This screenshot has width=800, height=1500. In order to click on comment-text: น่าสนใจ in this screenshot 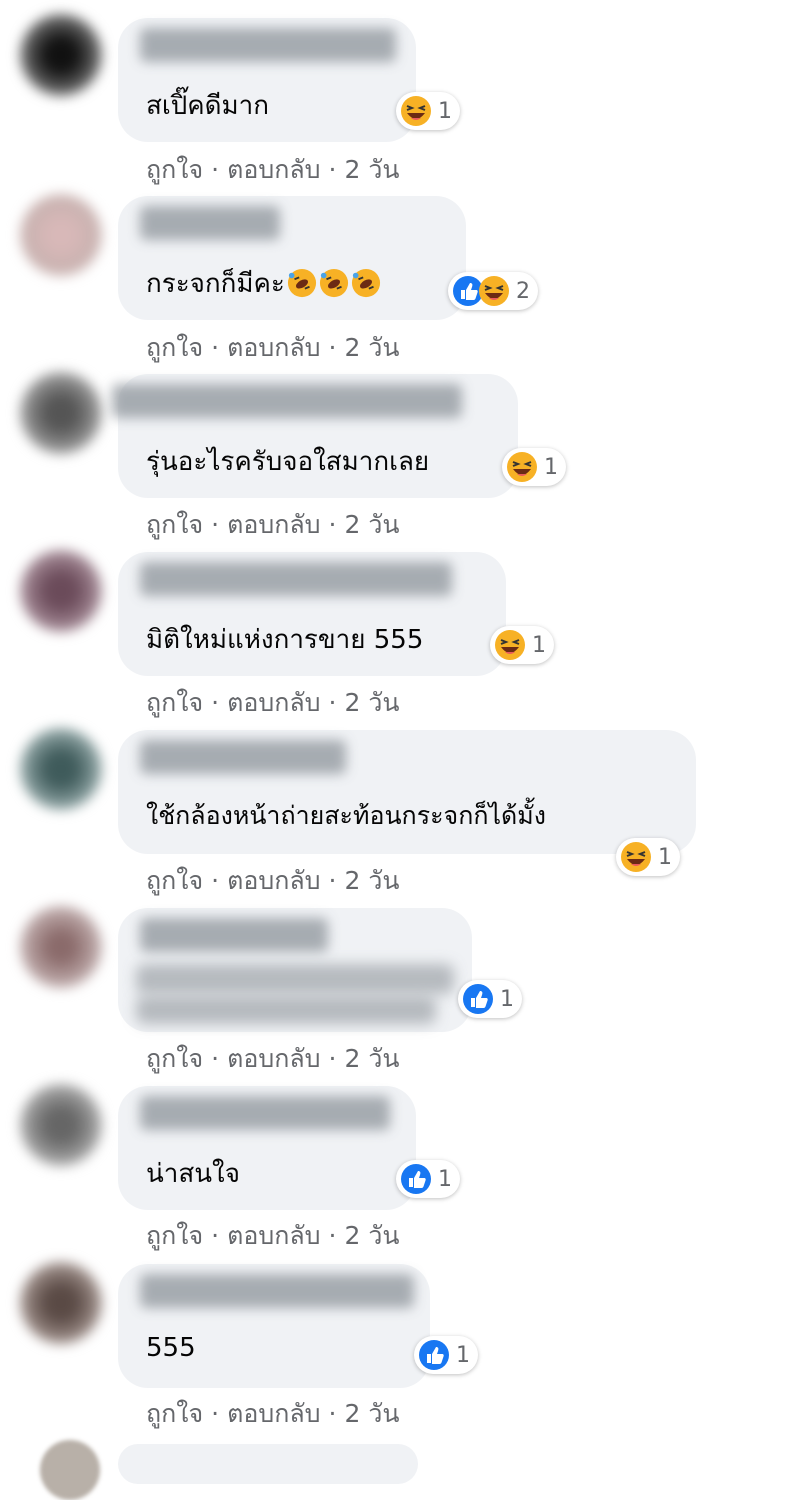, I will do `click(193, 1174)`.